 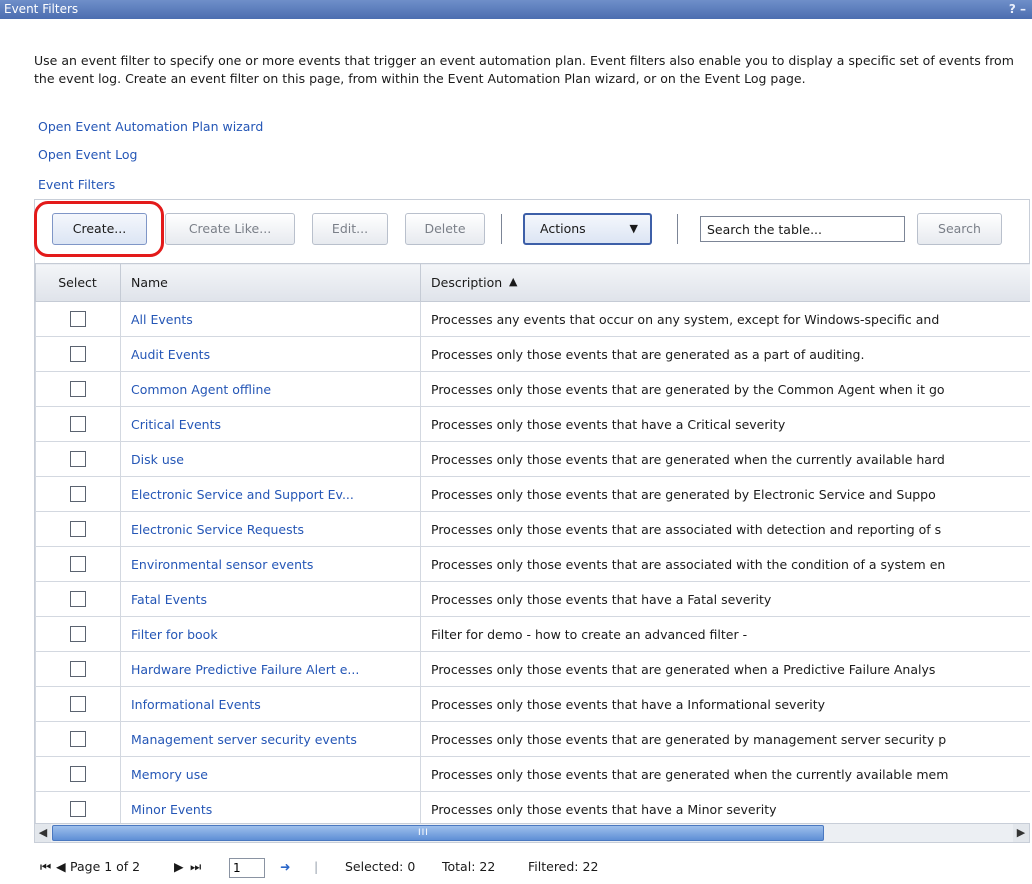 What do you see at coordinates (270, 319) in the screenshot?
I see `row-name-link: All Events` at bounding box center [270, 319].